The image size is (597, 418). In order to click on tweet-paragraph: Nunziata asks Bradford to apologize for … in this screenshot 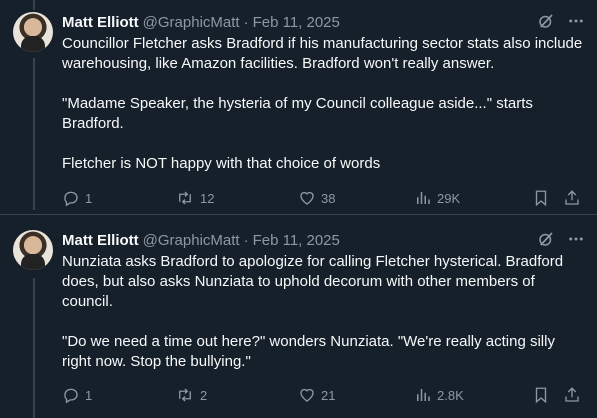, I will do `click(313, 281)`.